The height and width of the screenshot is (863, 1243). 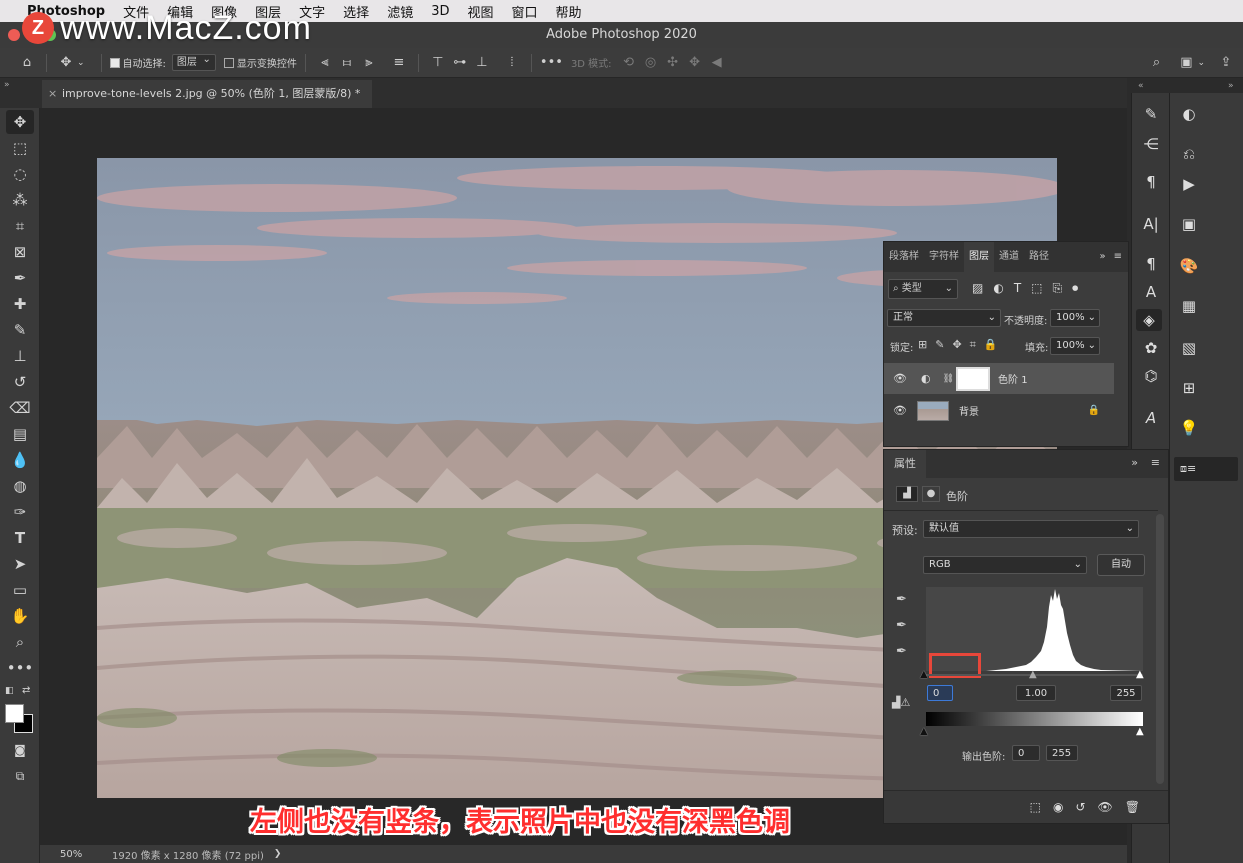 What do you see at coordinates (20, 200) in the screenshot?
I see `magic-wand-tool-icon: ⁂` at bounding box center [20, 200].